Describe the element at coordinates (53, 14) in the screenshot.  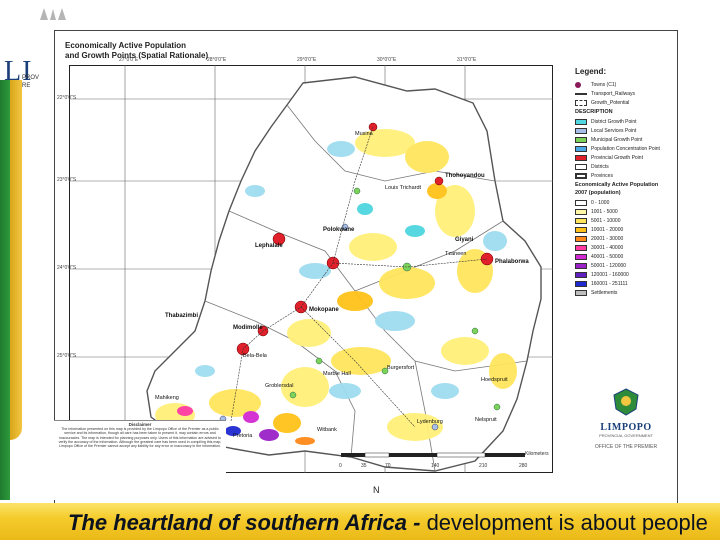
I see `crest-icon` at that location.